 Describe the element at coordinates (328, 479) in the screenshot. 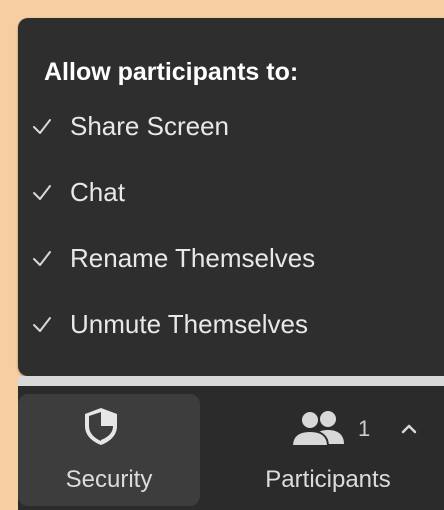

I see `participants-button-label: Participants` at that location.